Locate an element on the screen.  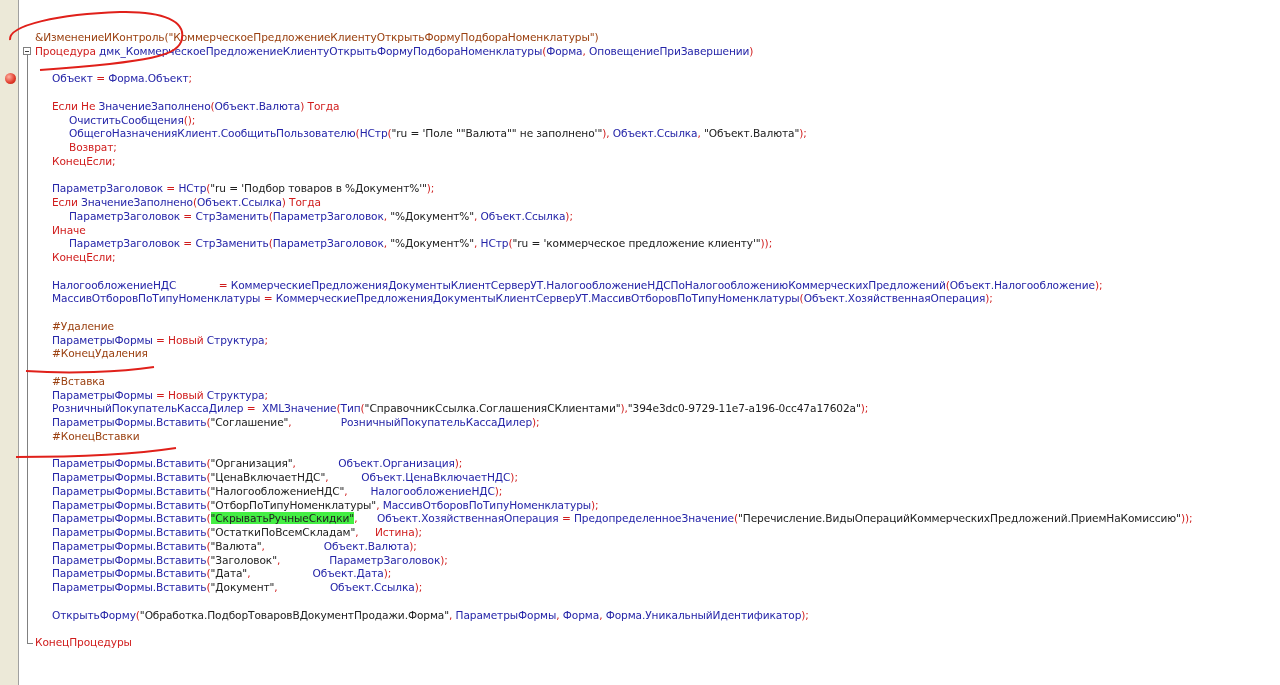
code-line: ПараметрыФормы.Вставить("ОтборПоТипуНоменклатуры", МассивОтборовПоТипуНоменклатуры); is located at coordinates (325, 505).